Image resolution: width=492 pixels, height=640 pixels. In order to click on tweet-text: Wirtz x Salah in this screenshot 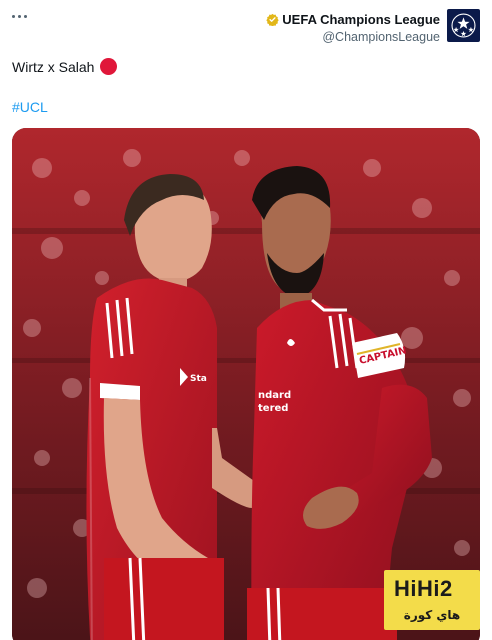, I will do `click(65, 66)`.